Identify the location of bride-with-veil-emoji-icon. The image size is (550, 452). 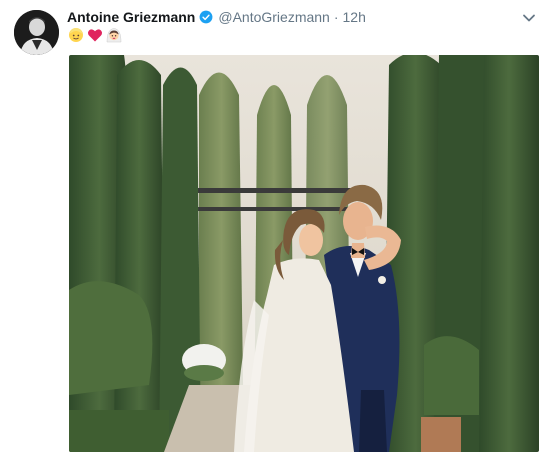
(114, 35).